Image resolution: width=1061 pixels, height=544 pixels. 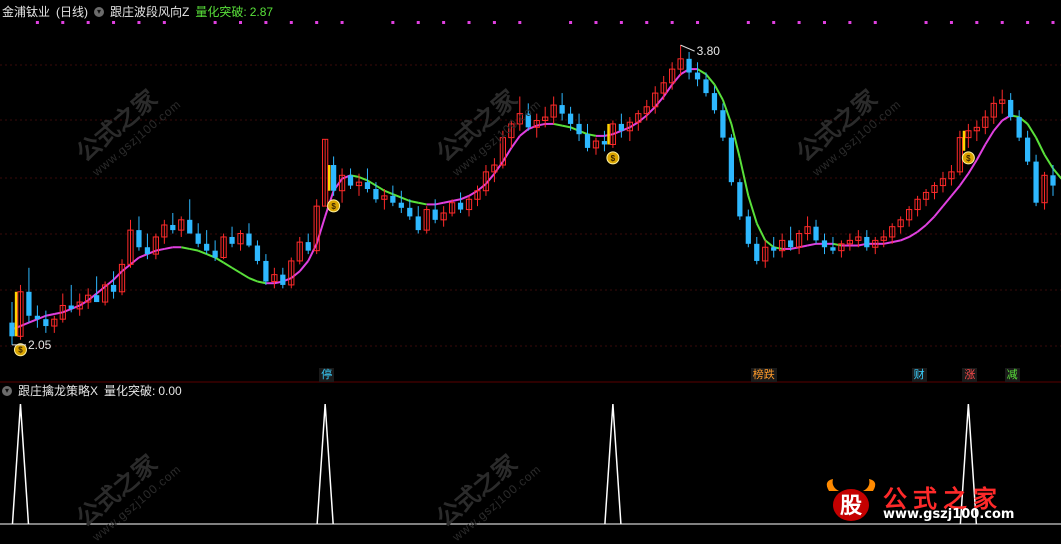 I want to click on signal-tag: 榜跌, so click(x=763, y=375).